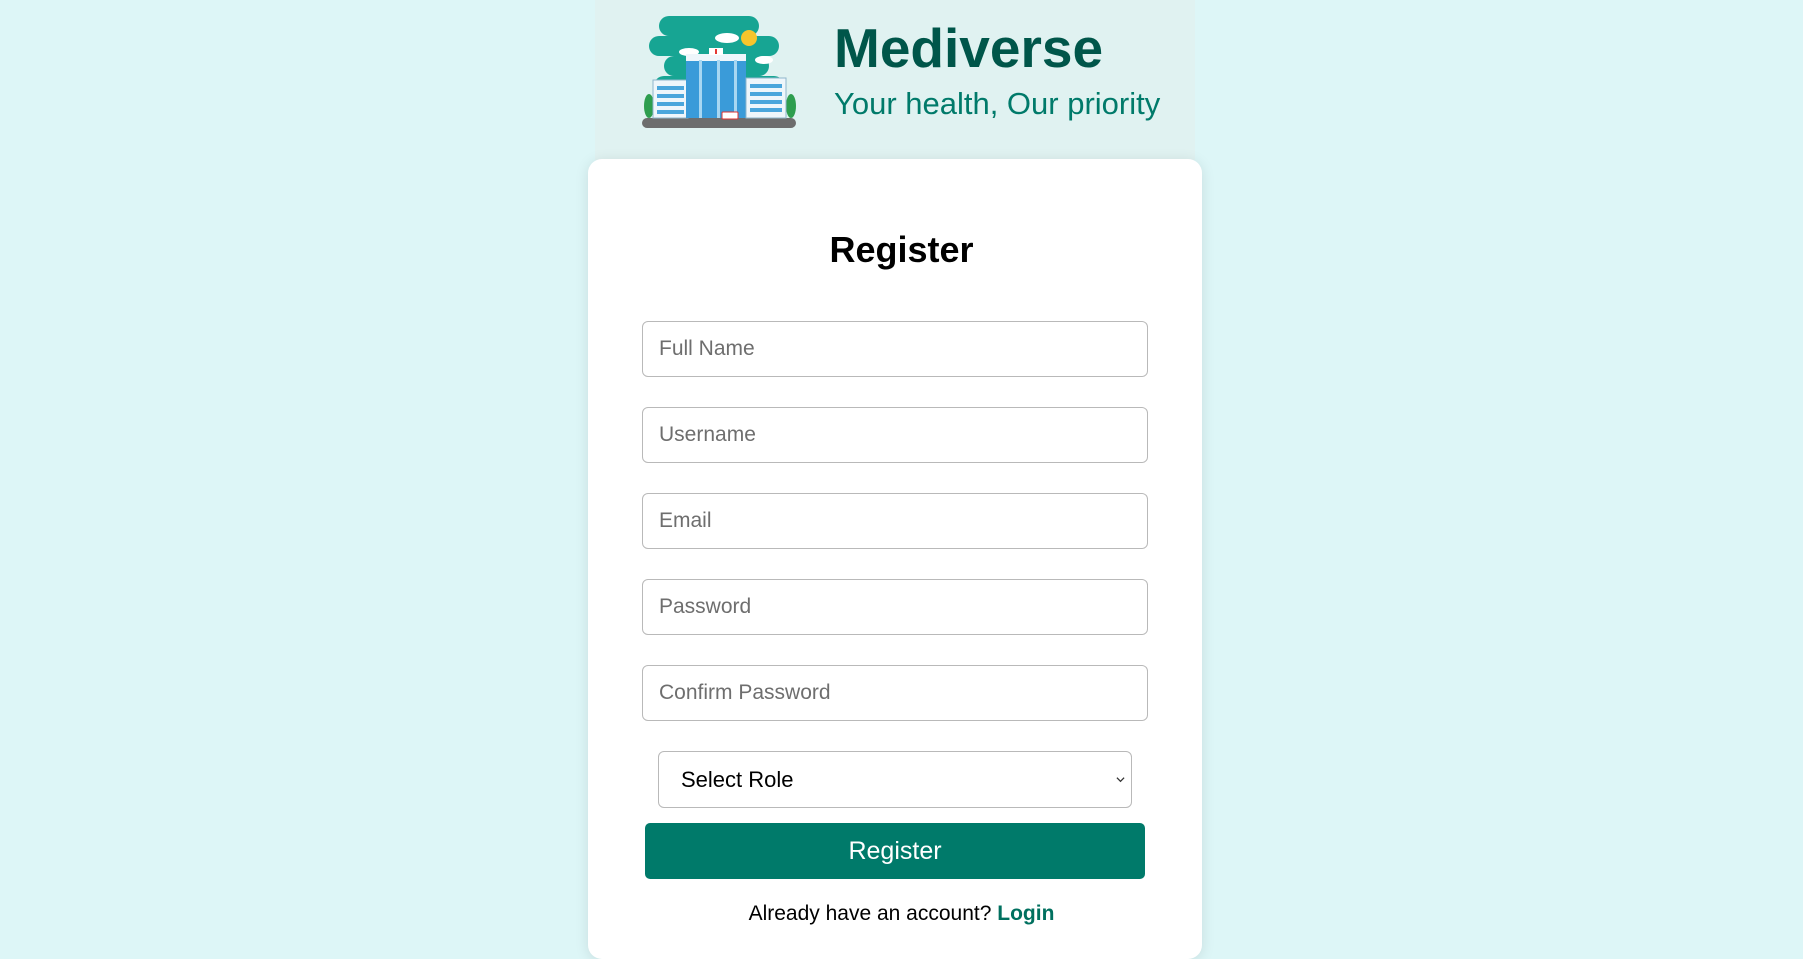 The image size is (1803, 959). Describe the element at coordinates (997, 103) in the screenshot. I see `brand-tagline: Your health, Our priority` at that location.